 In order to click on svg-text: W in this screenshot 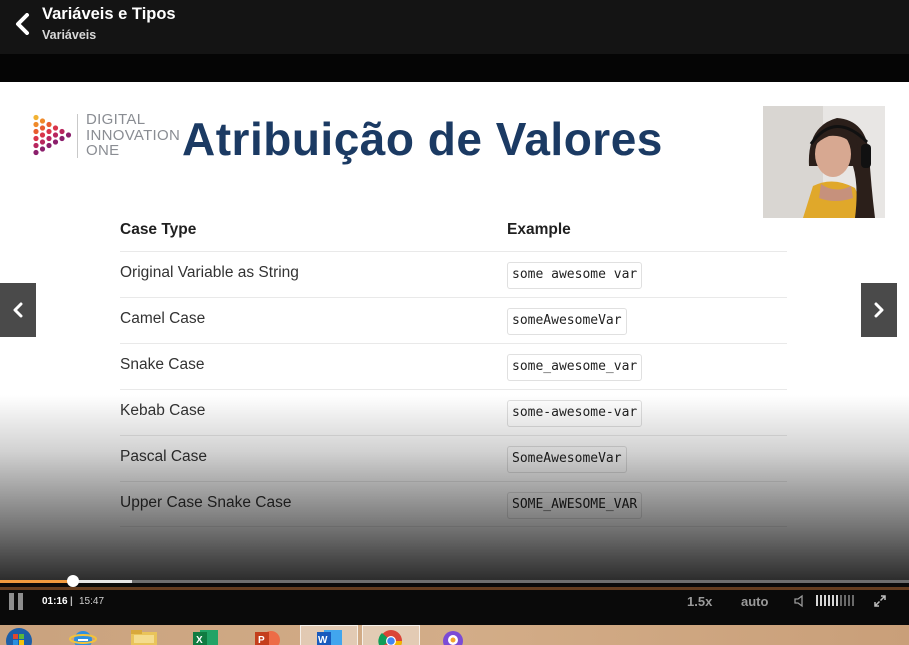, I will do `click(323, 640)`.